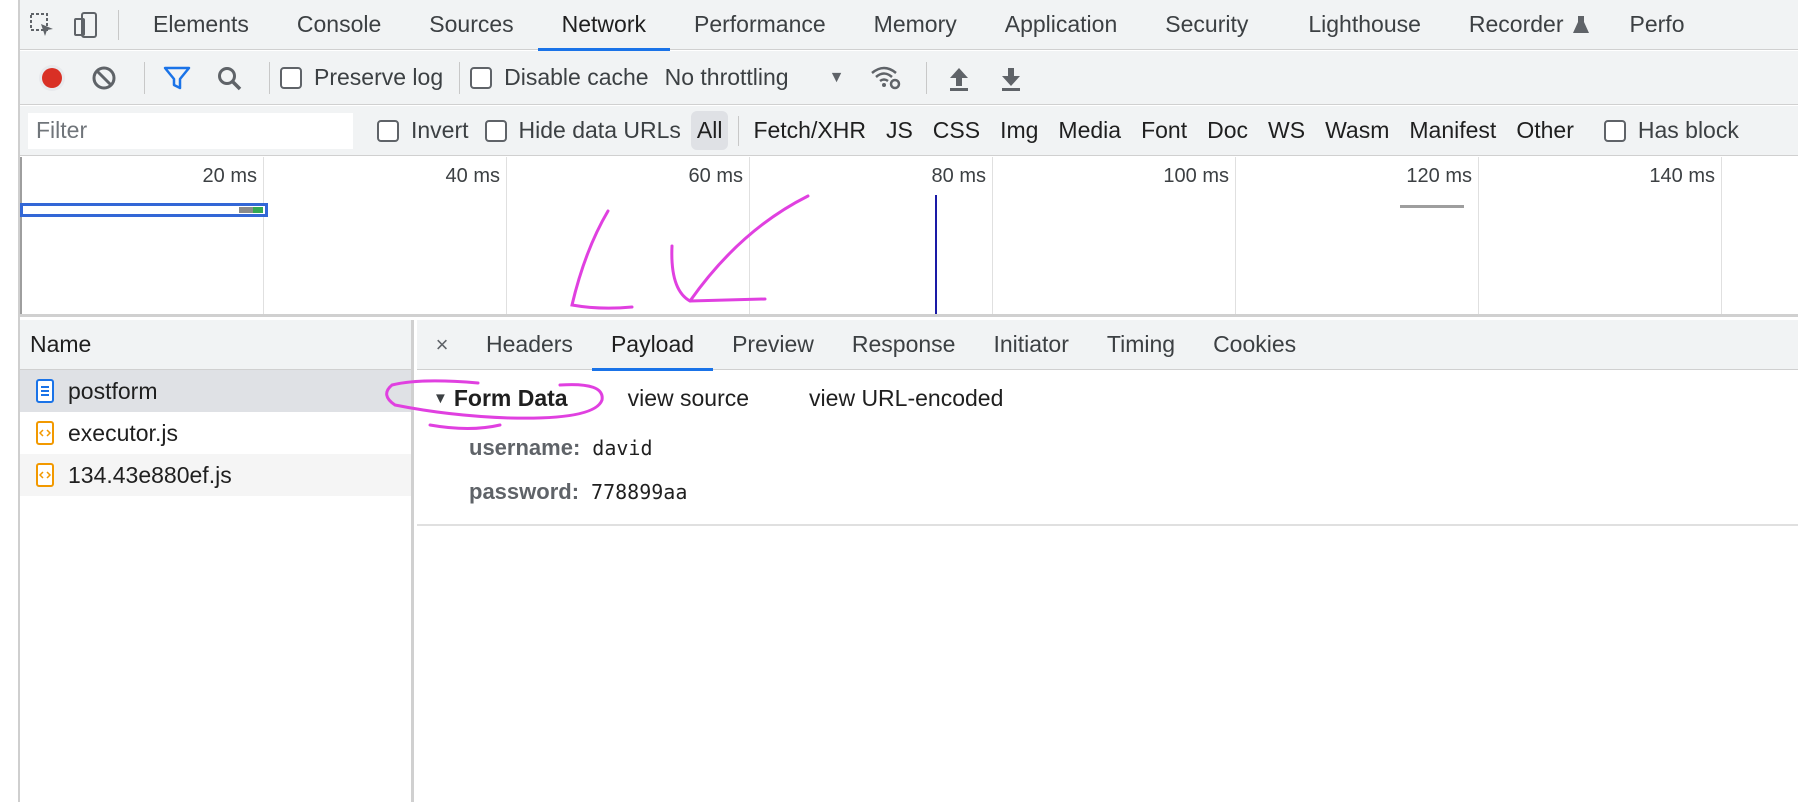 The image size is (1798, 802). Describe the element at coordinates (1671, 130) in the screenshot. I see `has-blocked-cookies-checkbox: Has block` at that location.